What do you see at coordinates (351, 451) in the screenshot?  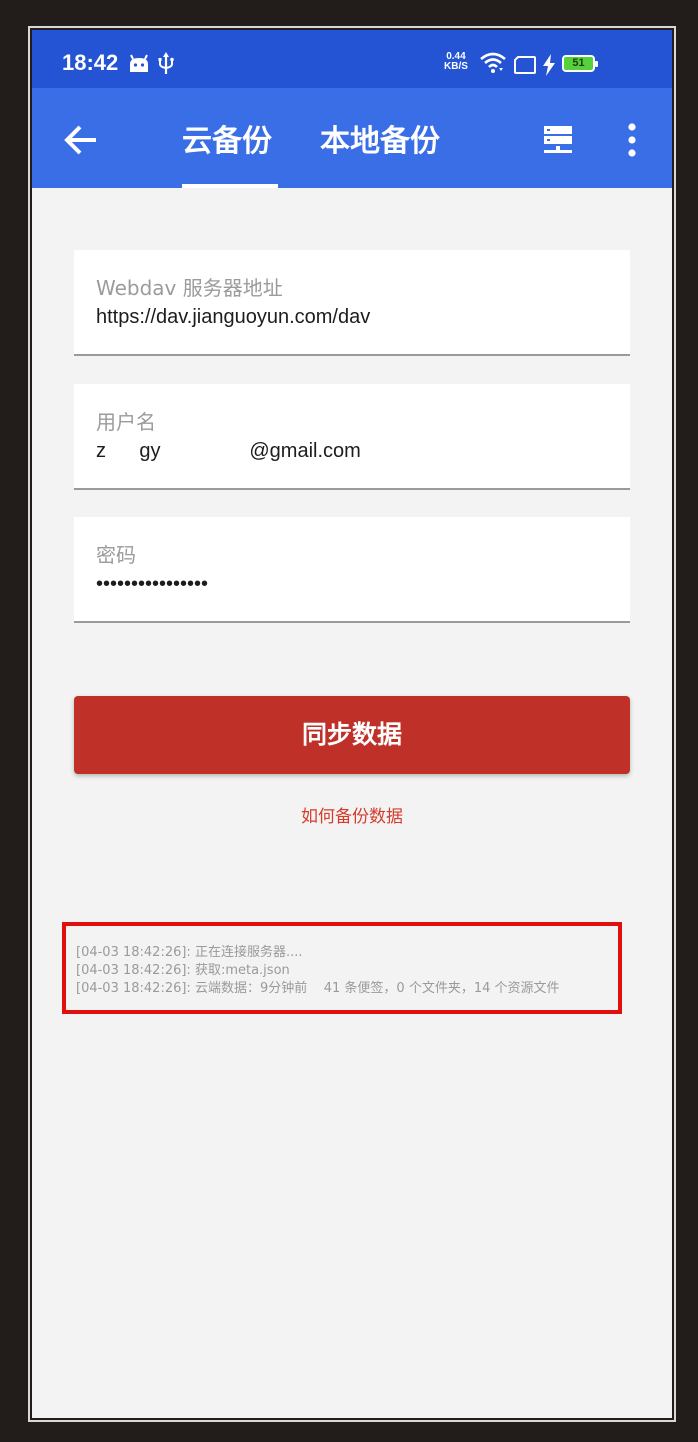 I see `username-input: z gy @gmail.com` at bounding box center [351, 451].